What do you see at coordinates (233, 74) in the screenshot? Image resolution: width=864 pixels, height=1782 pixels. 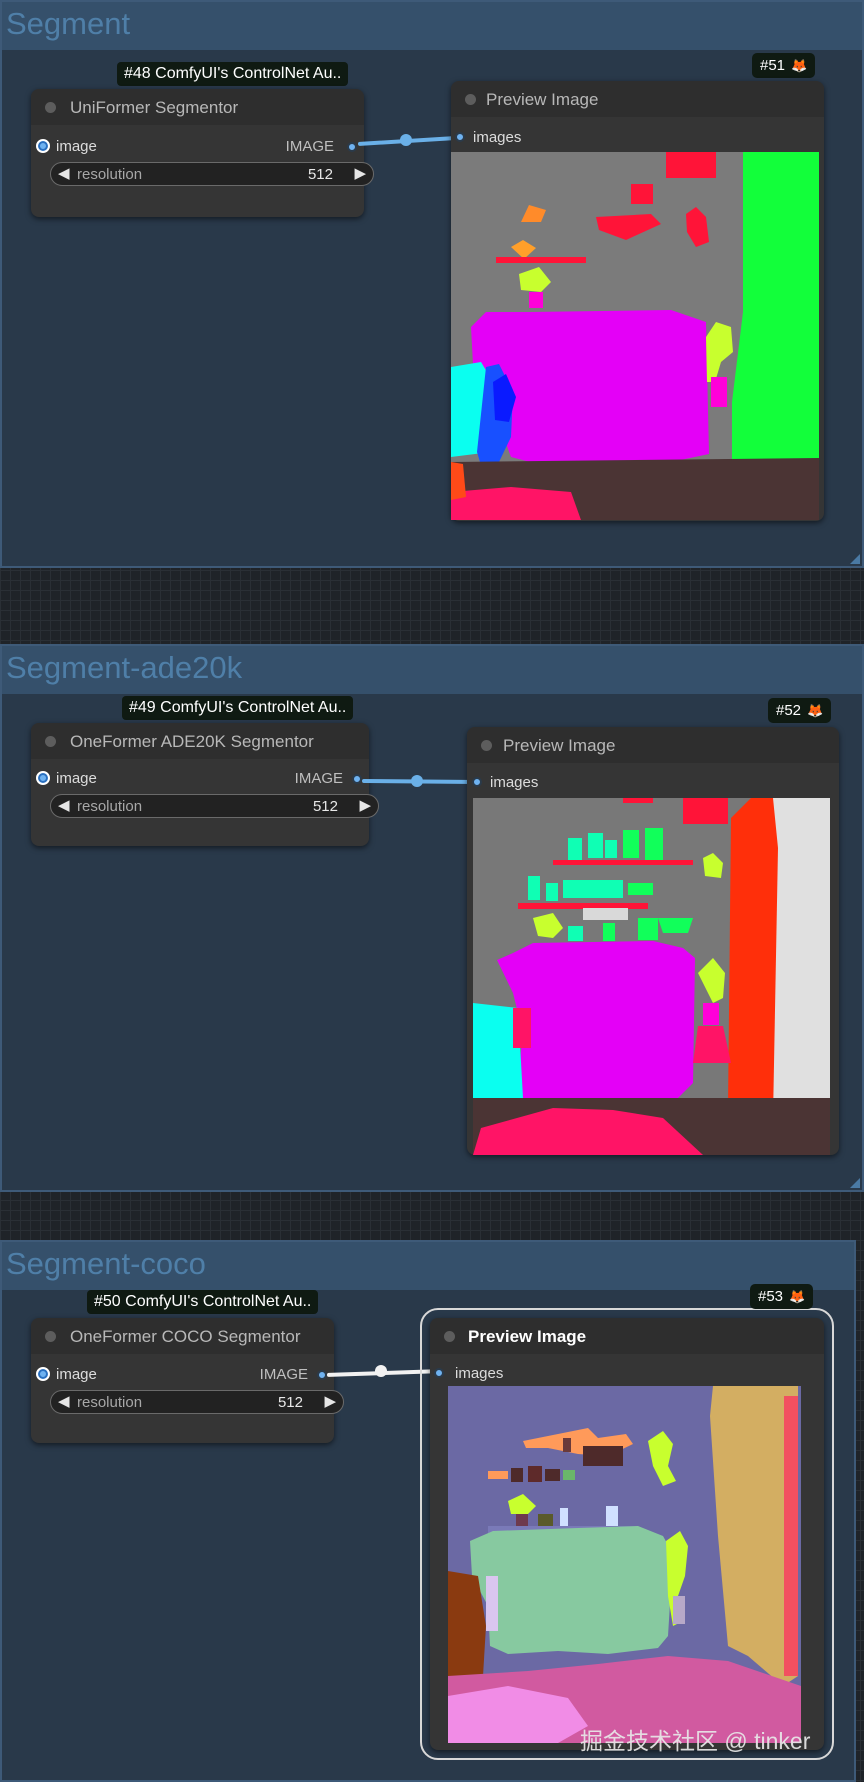 I see `node-badge: #48 ComfyUI's ControlNet Au..` at bounding box center [233, 74].